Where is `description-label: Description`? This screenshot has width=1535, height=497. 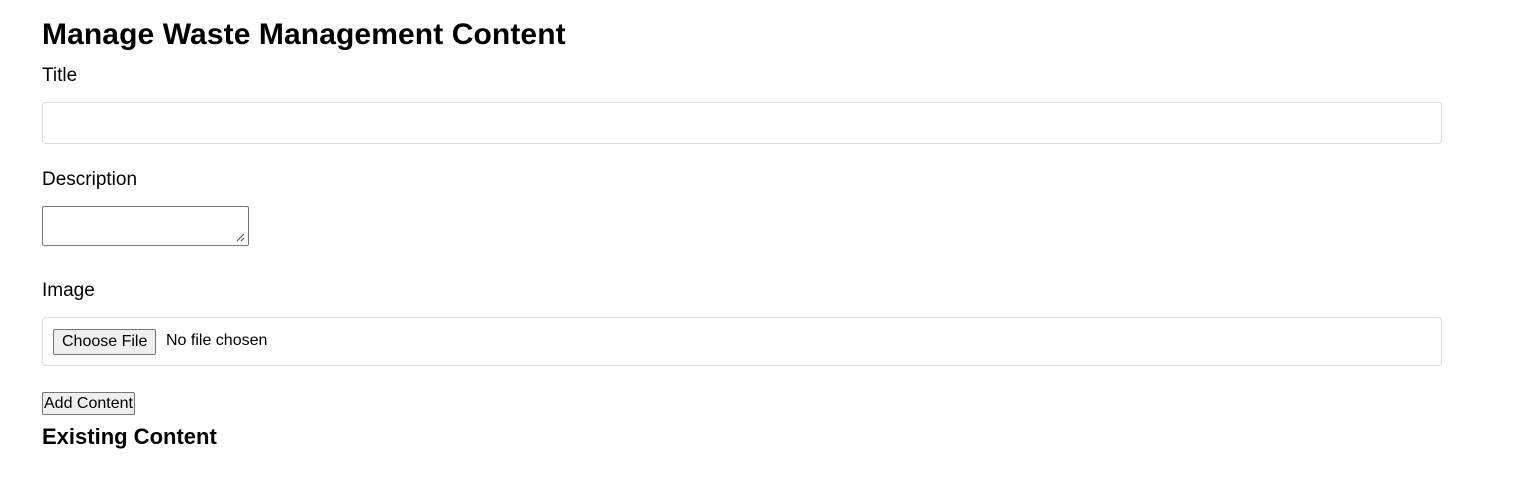 description-label: Description is located at coordinates (90, 179).